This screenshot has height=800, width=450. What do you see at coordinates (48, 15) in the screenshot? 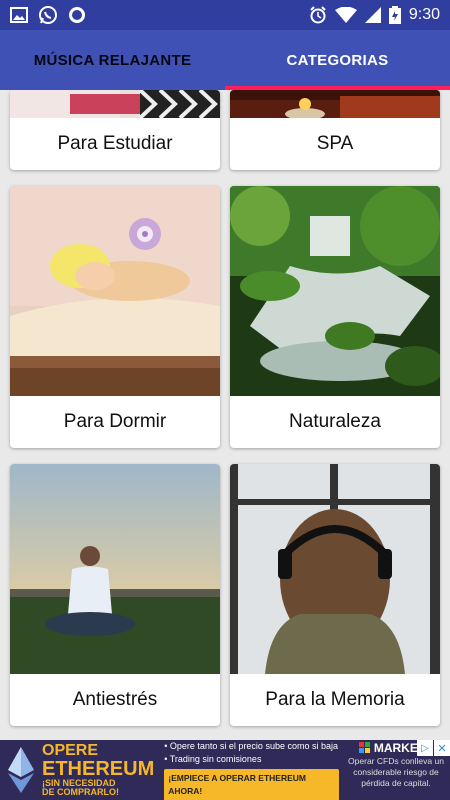
I see `whatsapp-icon` at bounding box center [48, 15].